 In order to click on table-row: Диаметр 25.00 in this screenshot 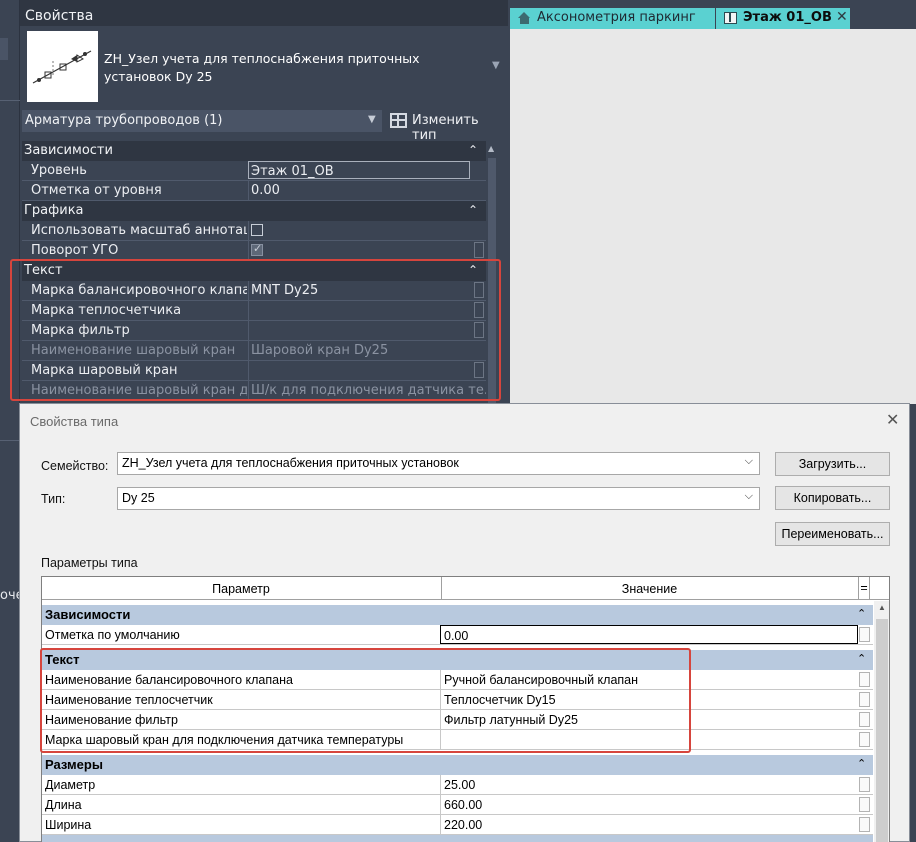, I will do `click(457, 785)`.